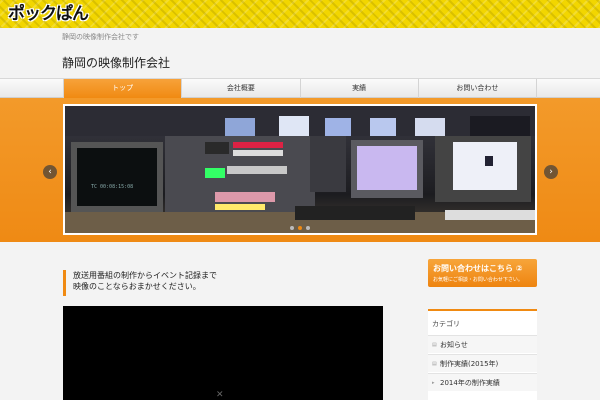 This screenshot has width=600, height=400. I want to click on category-item: ▤ お知らせ, so click(482, 344).